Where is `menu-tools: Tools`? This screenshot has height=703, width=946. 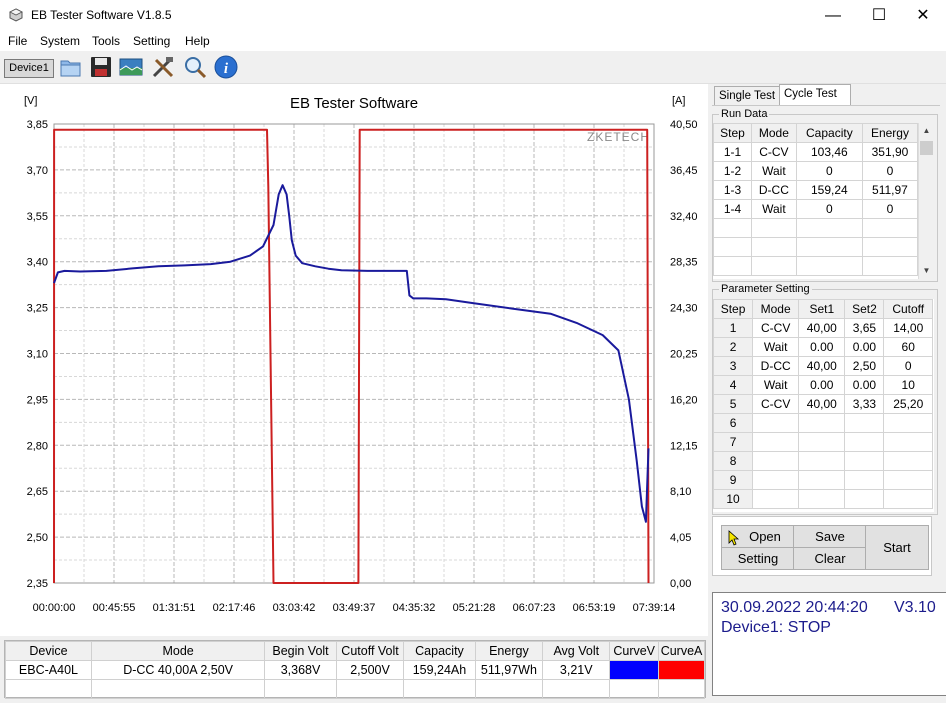
menu-tools: Tools is located at coordinates (106, 41).